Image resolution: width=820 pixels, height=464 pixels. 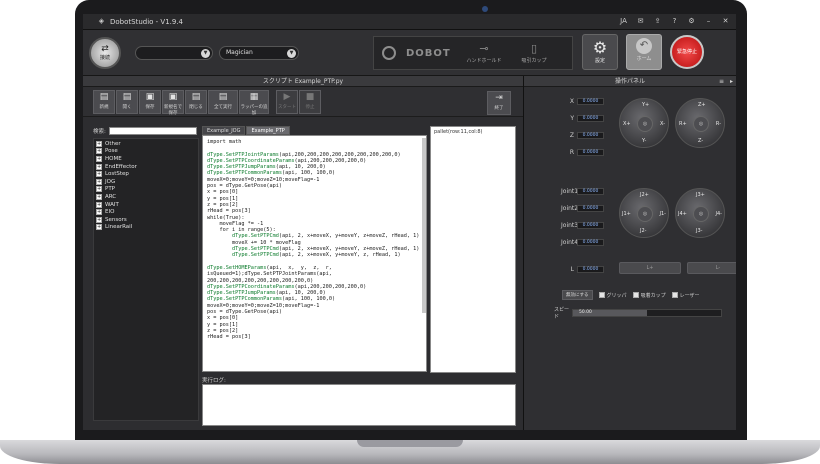 I want to click on save-as-button: ▣ 新規名で保存, so click(x=173, y=102).